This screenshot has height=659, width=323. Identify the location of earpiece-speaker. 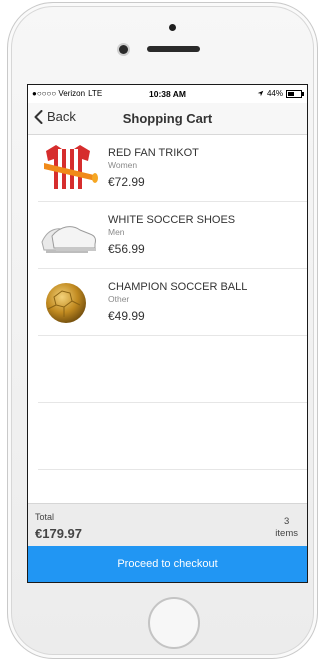
(173, 49).